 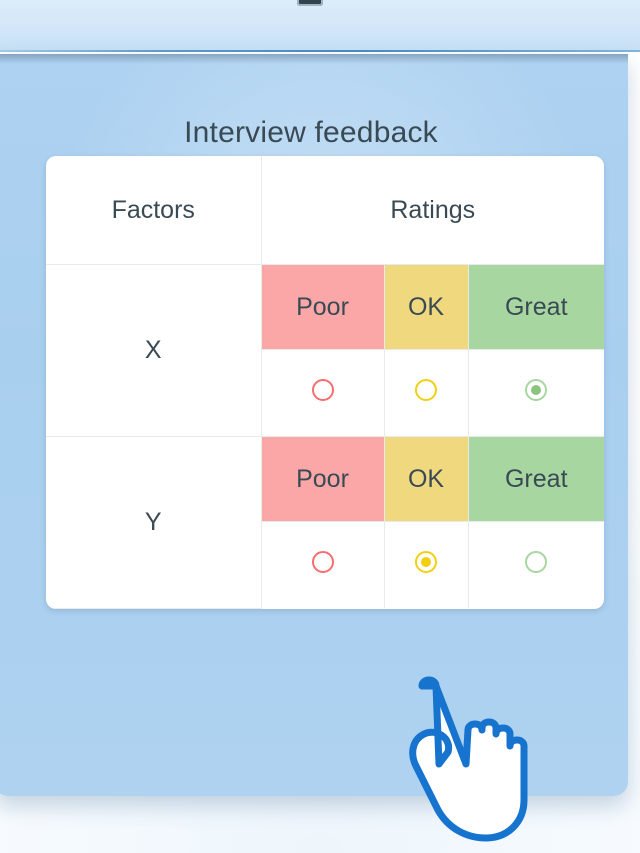 What do you see at coordinates (322, 389) in the screenshot?
I see `radio-poor-x` at bounding box center [322, 389].